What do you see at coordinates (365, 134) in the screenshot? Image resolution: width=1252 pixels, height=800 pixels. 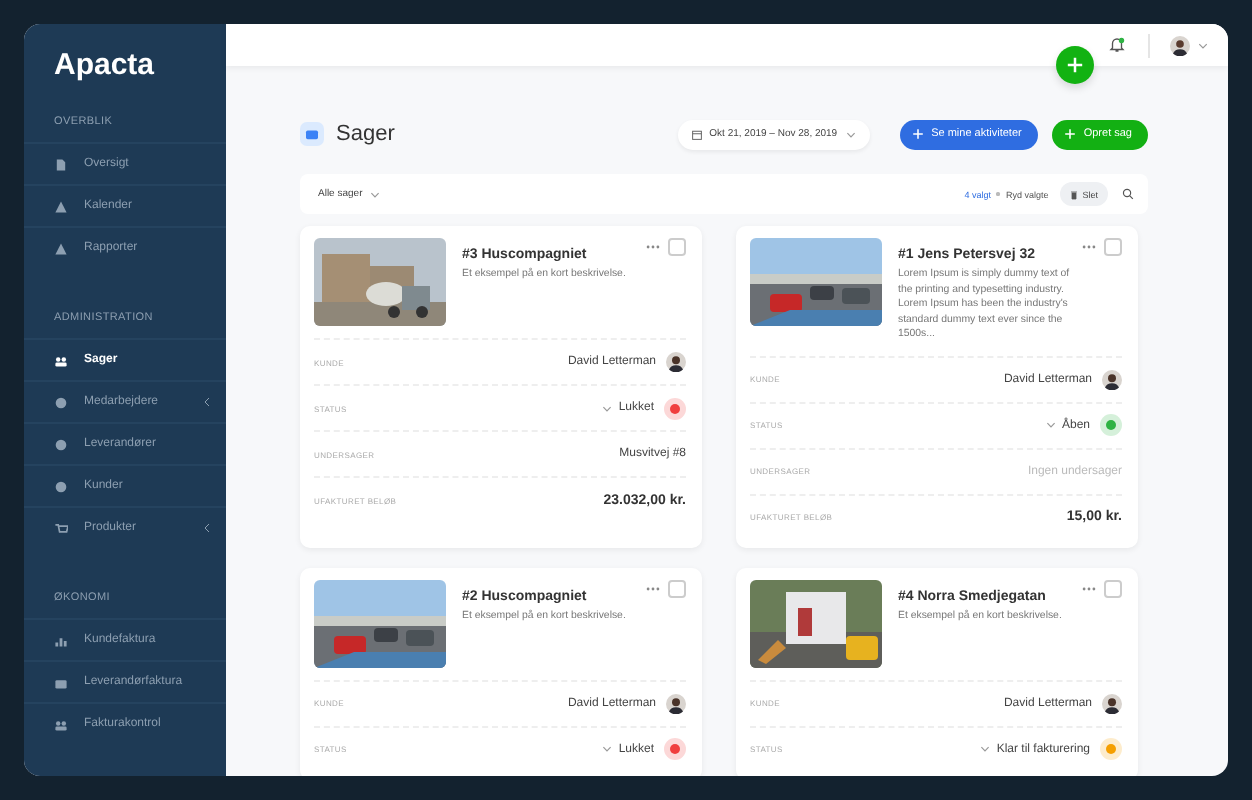 I see `page-title: Sager` at bounding box center [365, 134].